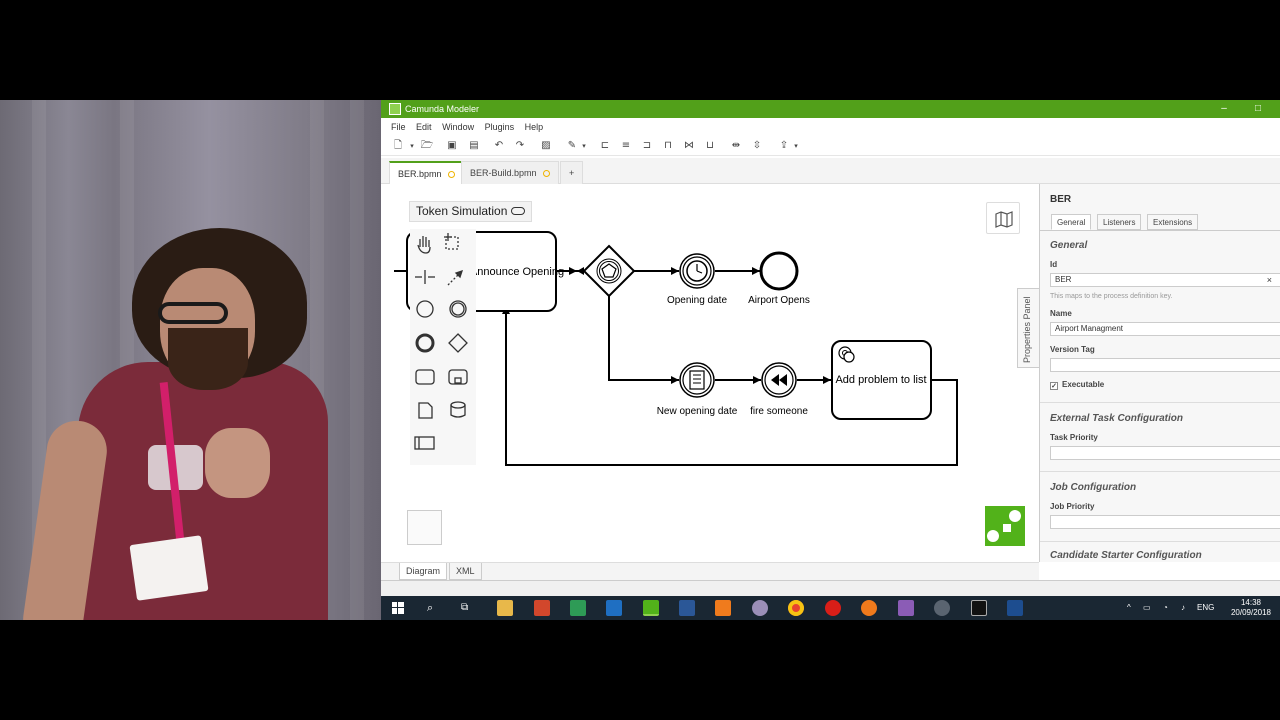 The image size is (1280, 720). I want to click on minimap-placeholder, so click(424, 527).